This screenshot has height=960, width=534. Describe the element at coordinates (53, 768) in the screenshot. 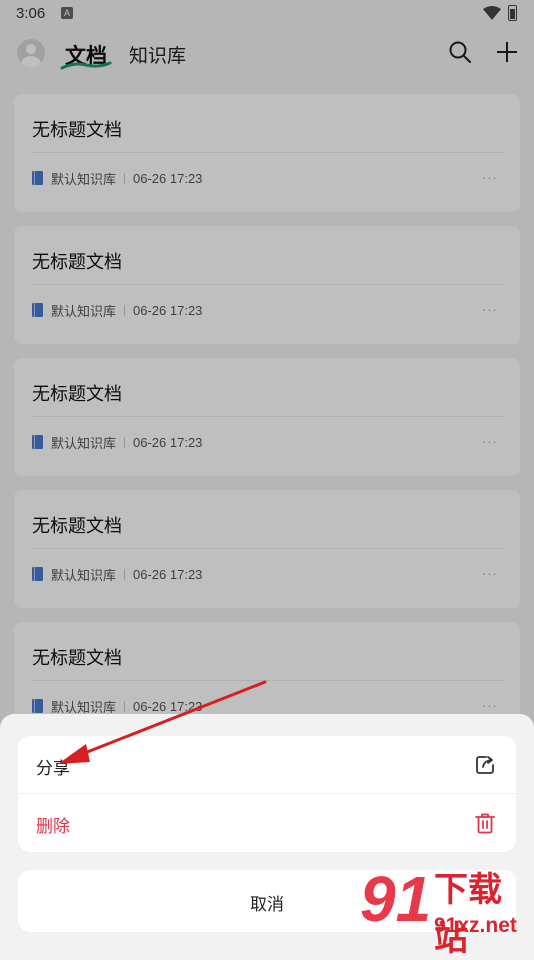

I see `share-label: 分享` at that location.